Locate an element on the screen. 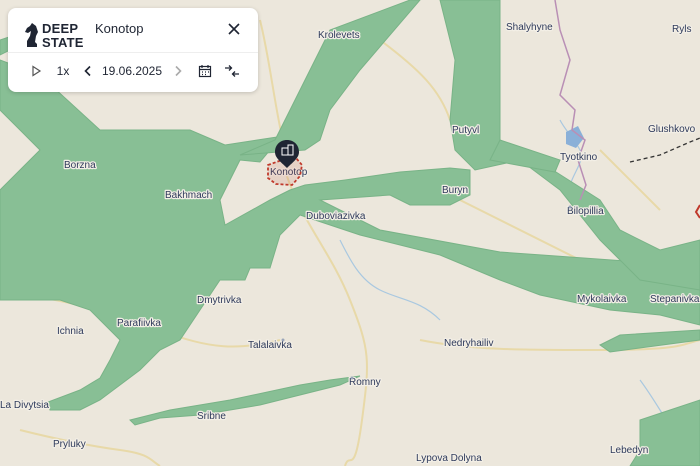 The width and height of the screenshot is (700, 466). place-parafiivka: Parafiivka is located at coordinates (139, 324).